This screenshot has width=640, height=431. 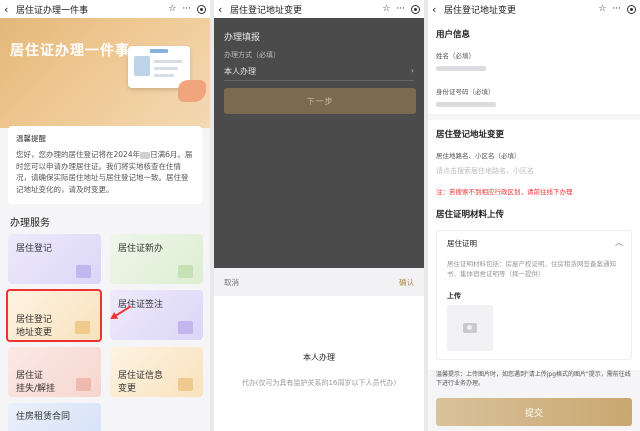 I want to click on service-tile-rental-contract: 住房租赁合同, so click(x=54, y=417).